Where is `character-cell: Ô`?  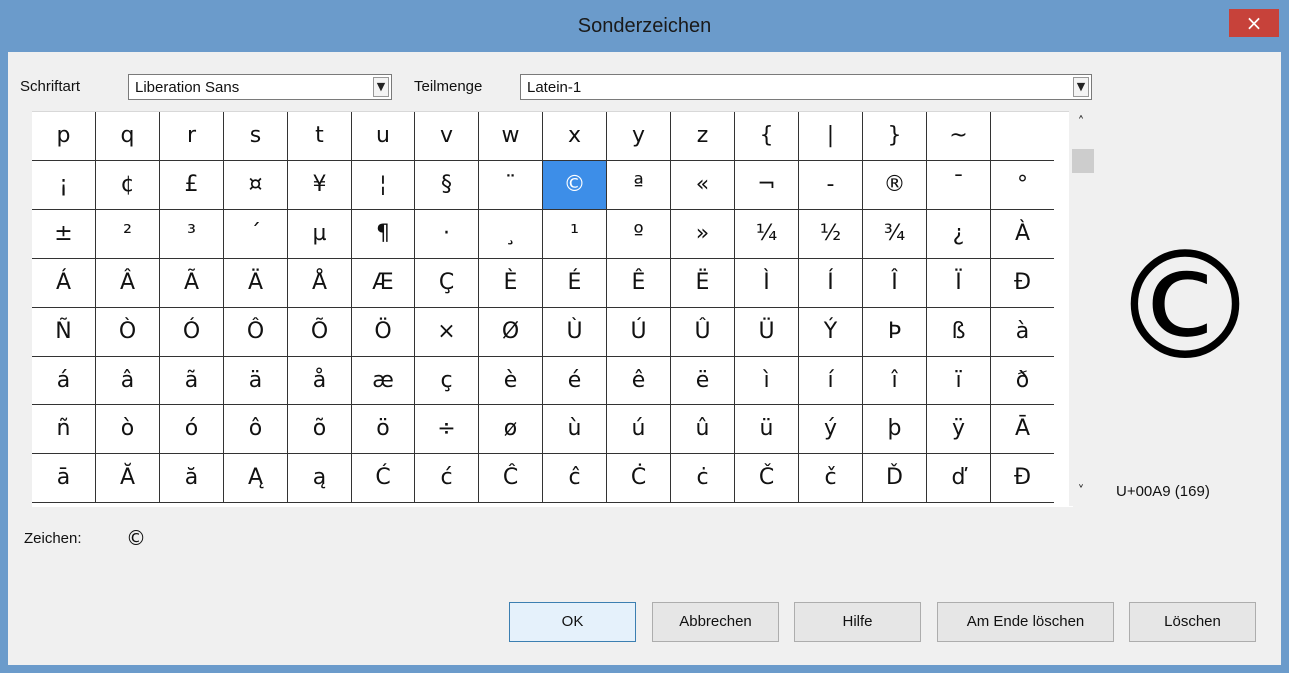
character-cell: Ô is located at coordinates (256, 332).